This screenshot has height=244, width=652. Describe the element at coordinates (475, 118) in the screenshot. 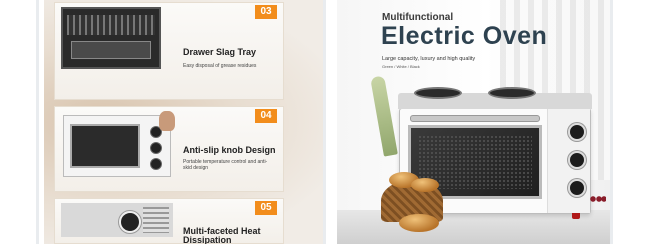

I see `door-handle` at that location.